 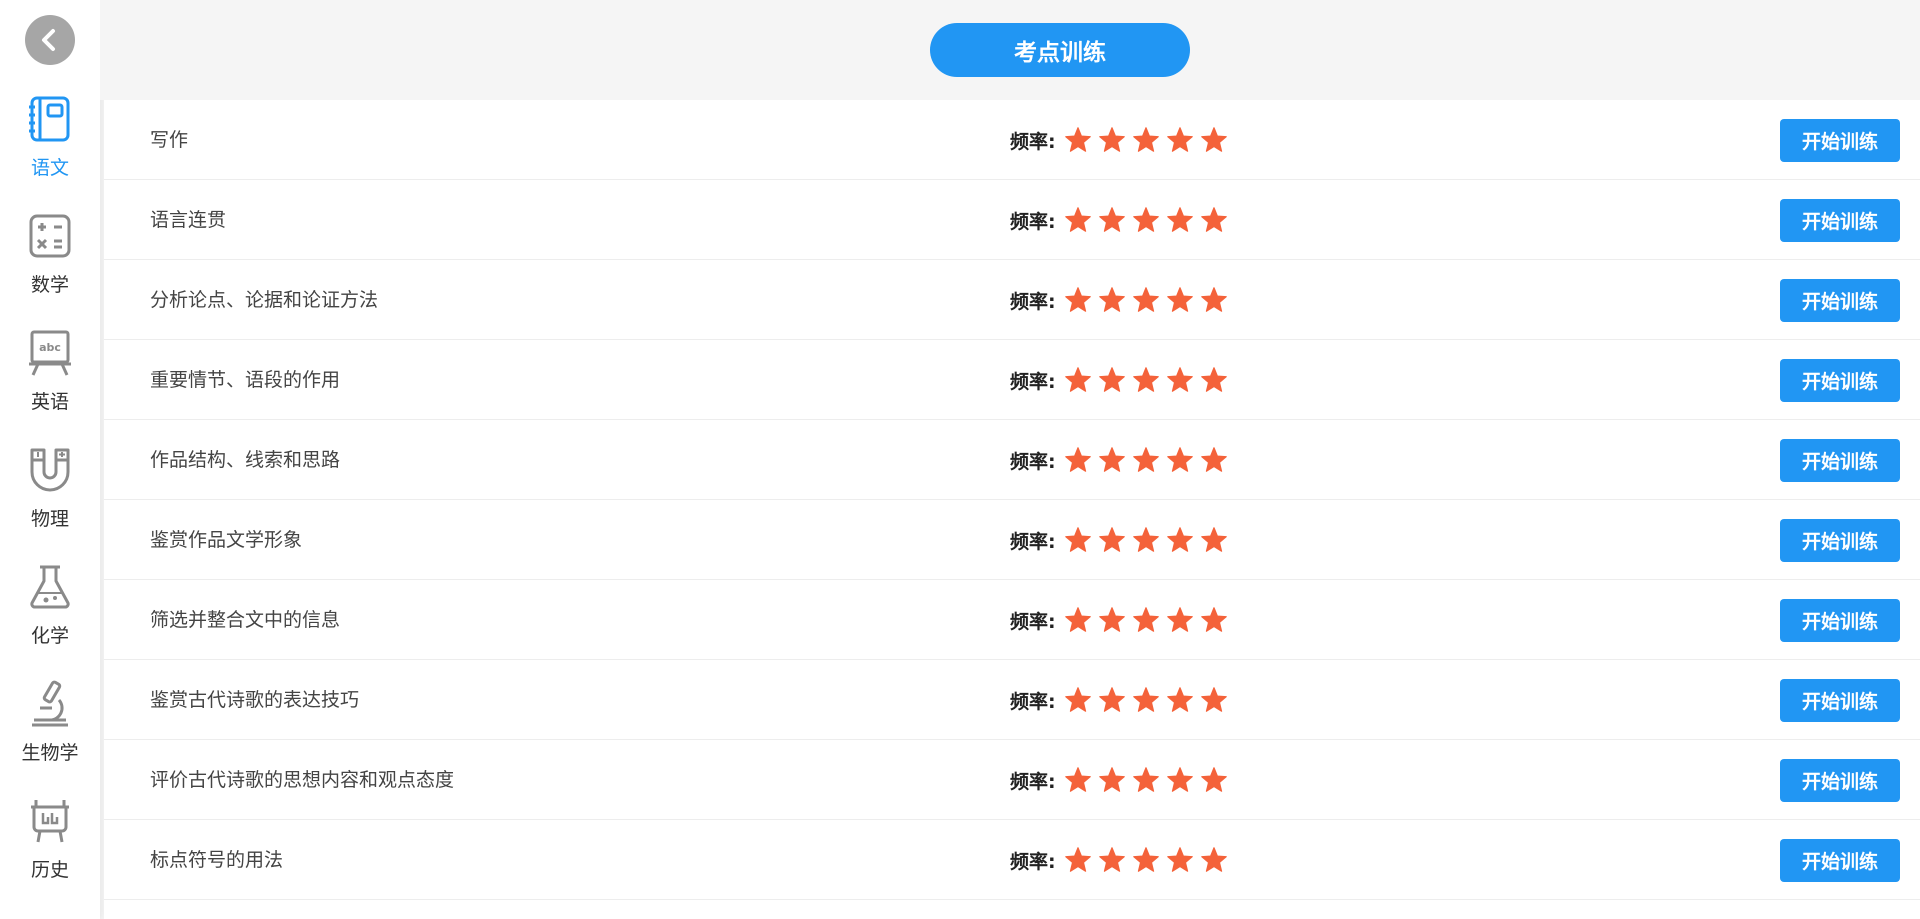 I want to click on list-item: 筛选并整合文中的信息 频率: 开始训练, so click(x=1012, y=620).